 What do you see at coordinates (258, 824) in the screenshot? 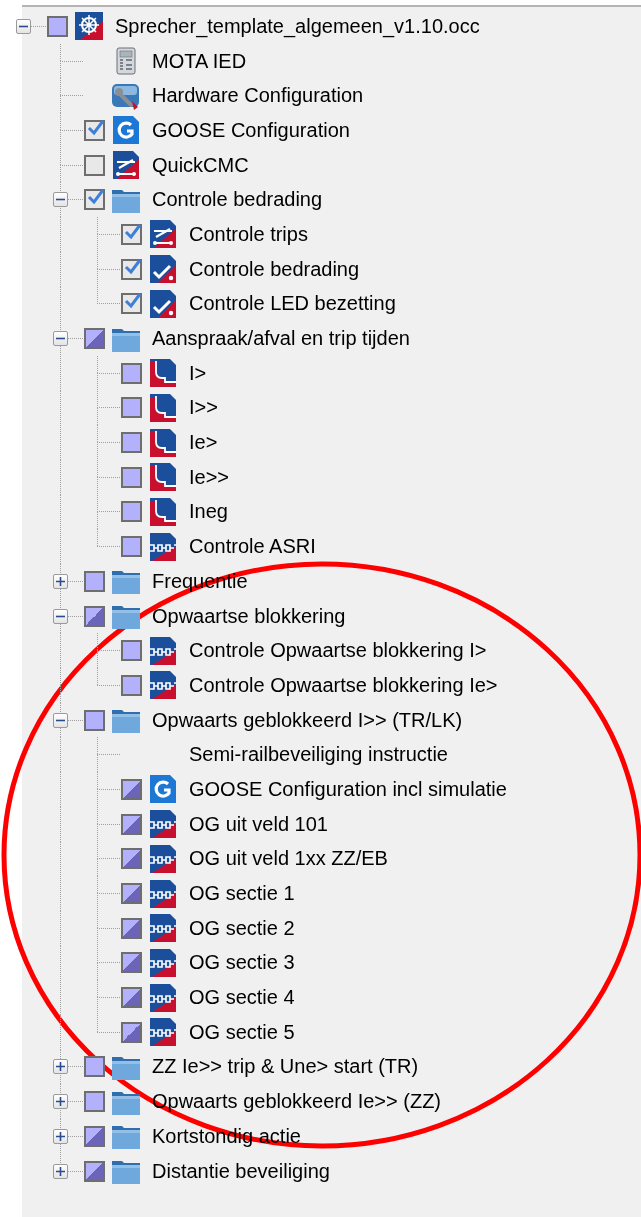
I see `tree-item-label: OG uit veld 101` at bounding box center [258, 824].